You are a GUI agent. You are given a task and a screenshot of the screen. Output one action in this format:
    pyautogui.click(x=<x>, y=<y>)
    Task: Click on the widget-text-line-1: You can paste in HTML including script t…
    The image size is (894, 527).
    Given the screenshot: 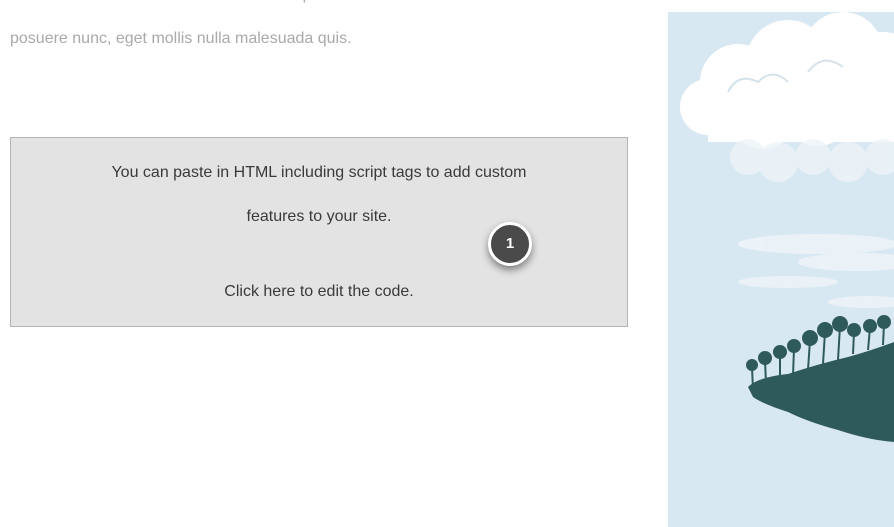 What is the action you would take?
    pyautogui.click(x=319, y=172)
    